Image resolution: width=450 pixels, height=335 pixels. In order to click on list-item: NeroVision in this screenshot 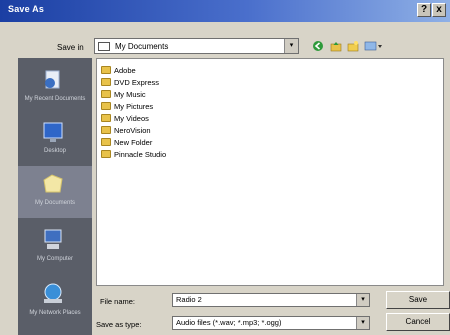, I will do `click(126, 130)`.